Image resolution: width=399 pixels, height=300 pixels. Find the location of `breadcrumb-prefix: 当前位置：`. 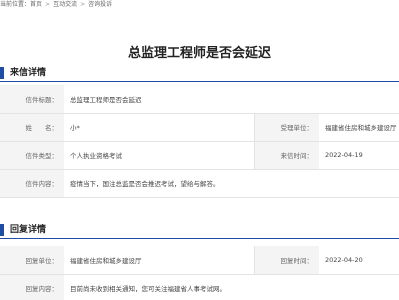

breadcrumb-prefix: 当前位置： is located at coordinates (15, 4).